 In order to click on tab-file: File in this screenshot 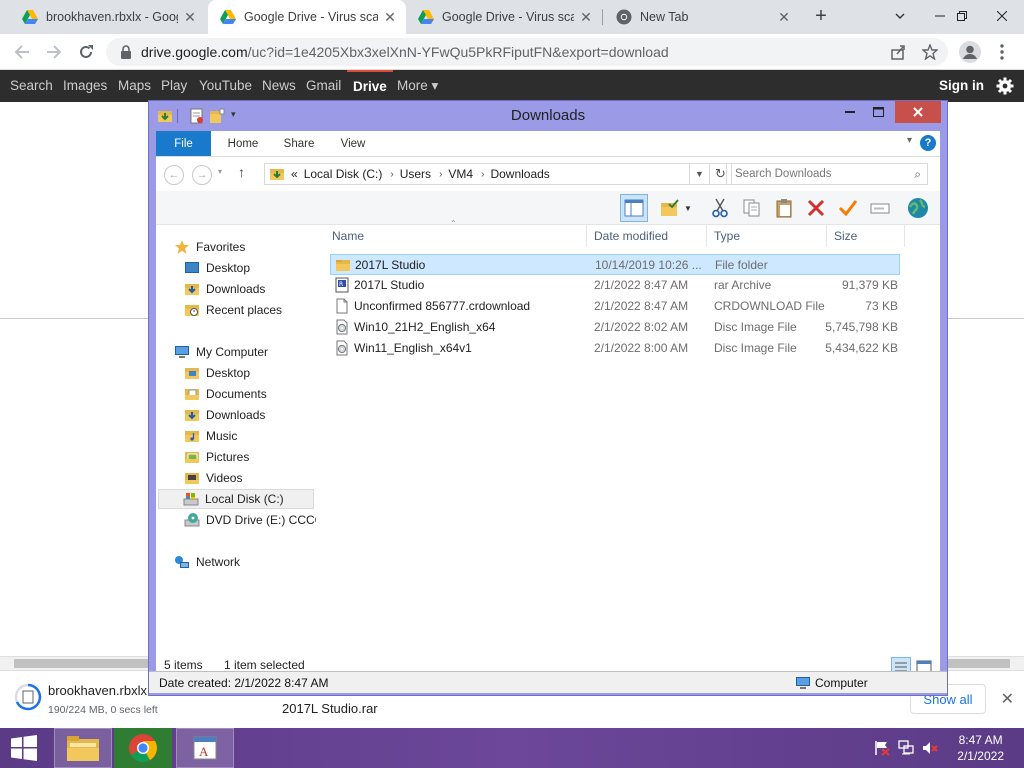, I will do `click(183, 143)`.